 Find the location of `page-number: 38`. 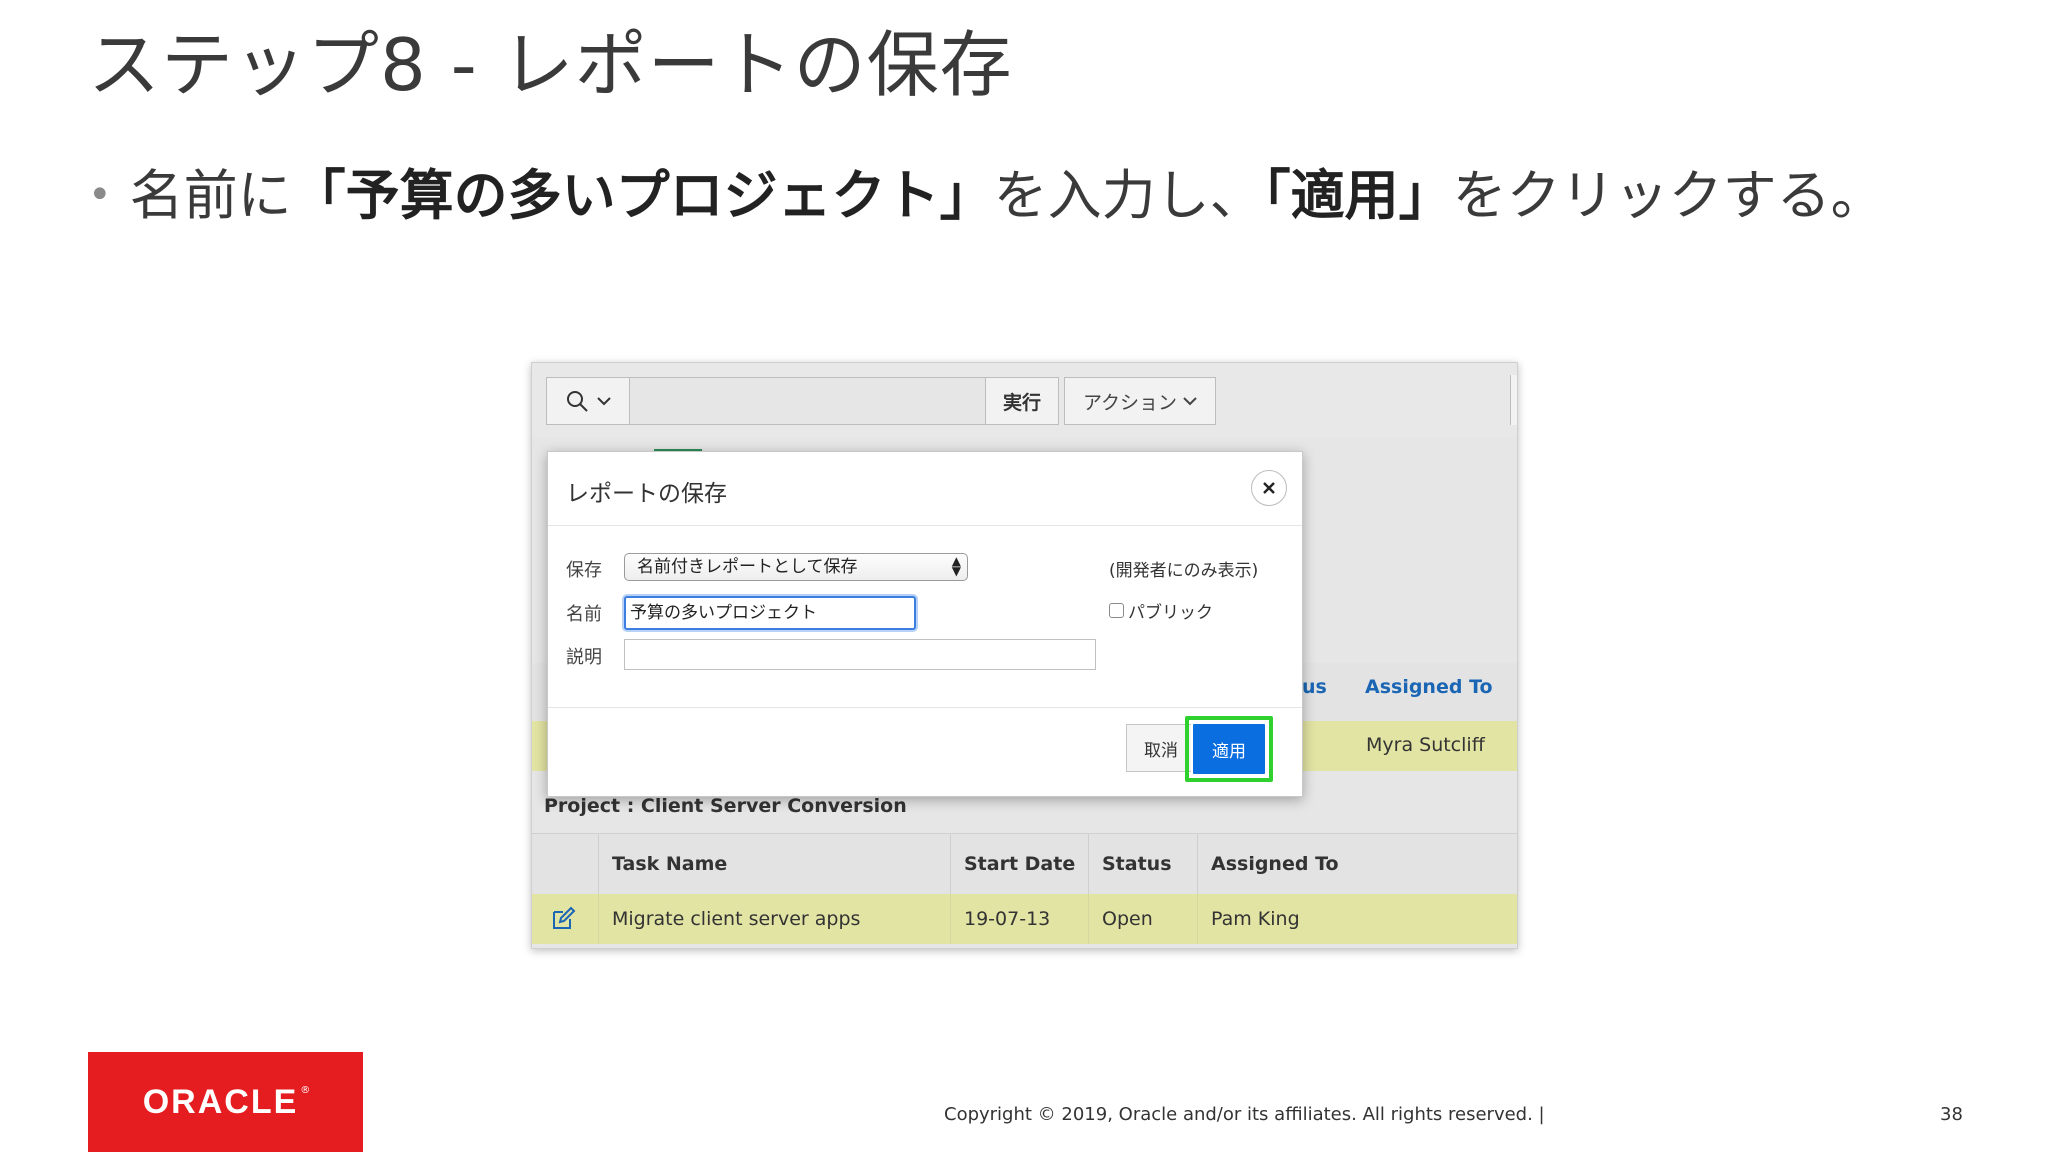

page-number: 38 is located at coordinates (1951, 1114).